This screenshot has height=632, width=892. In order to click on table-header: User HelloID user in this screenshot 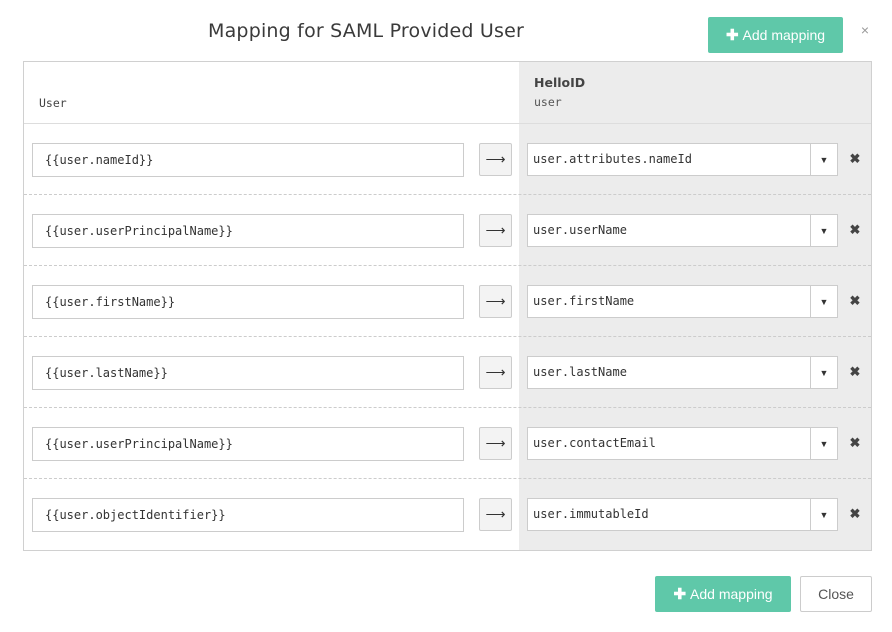, I will do `click(447, 93)`.